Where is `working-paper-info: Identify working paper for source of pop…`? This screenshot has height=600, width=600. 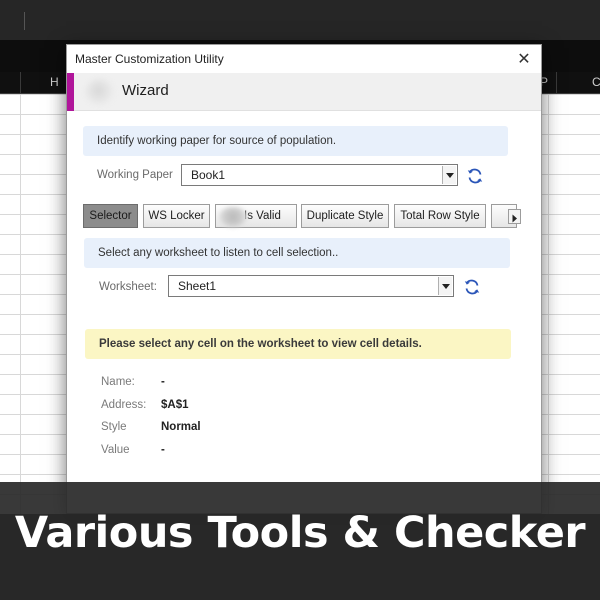 working-paper-info: Identify working paper for source of pop… is located at coordinates (295, 141).